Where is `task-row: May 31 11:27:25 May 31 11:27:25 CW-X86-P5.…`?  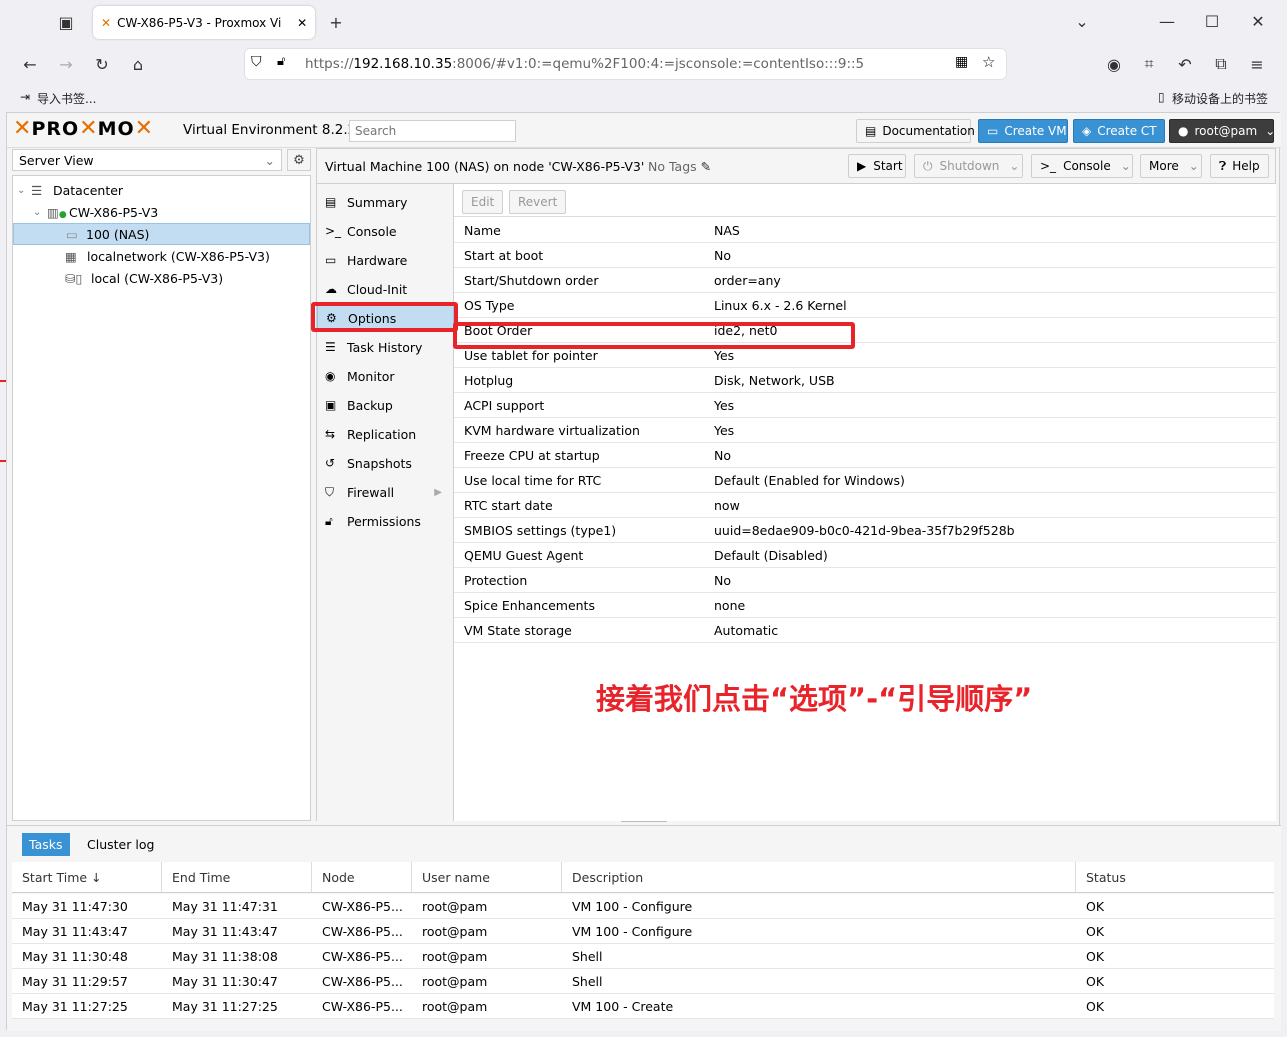 task-row: May 31 11:27:25 May 31 11:27:25 CW-X86-P5.… is located at coordinates (643, 1006).